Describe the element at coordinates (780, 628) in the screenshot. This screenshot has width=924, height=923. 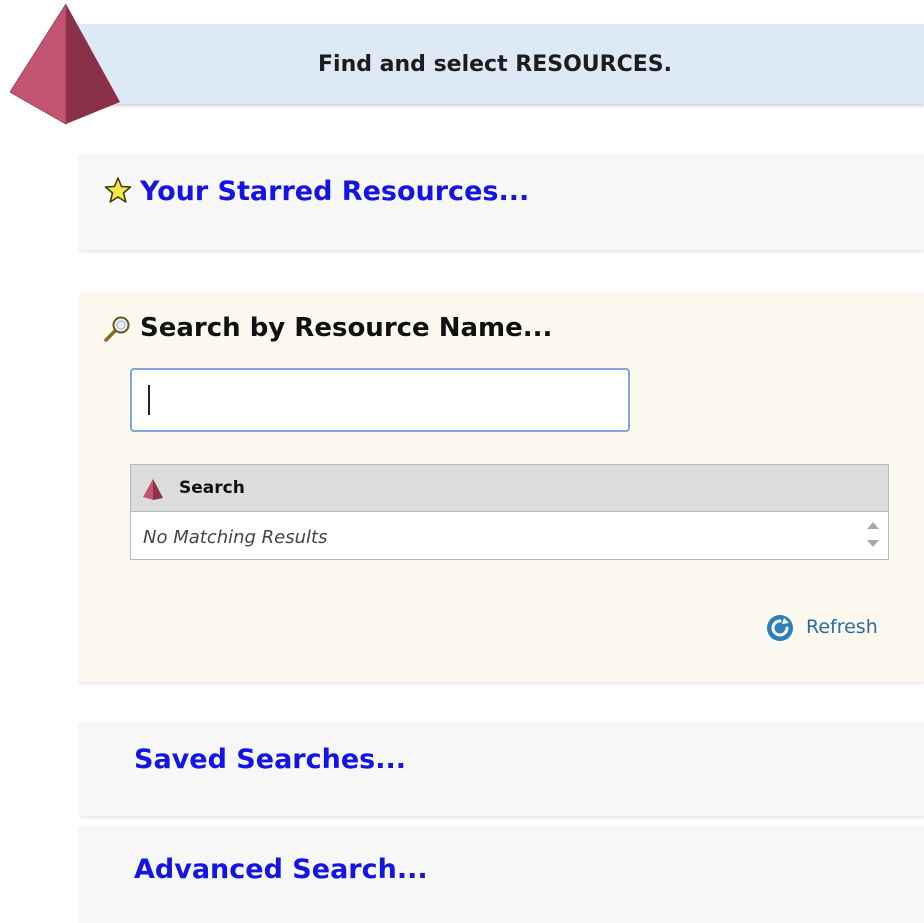
I see `refresh-icon` at that location.